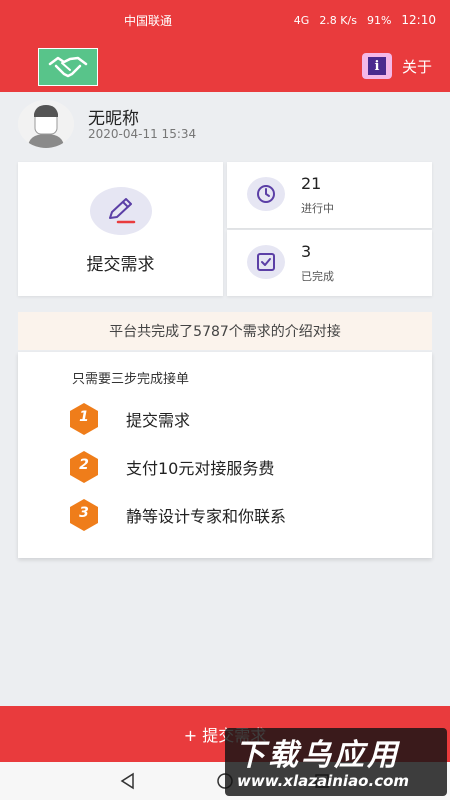  I want to click on app-bar: i 关于, so click(225, 66).